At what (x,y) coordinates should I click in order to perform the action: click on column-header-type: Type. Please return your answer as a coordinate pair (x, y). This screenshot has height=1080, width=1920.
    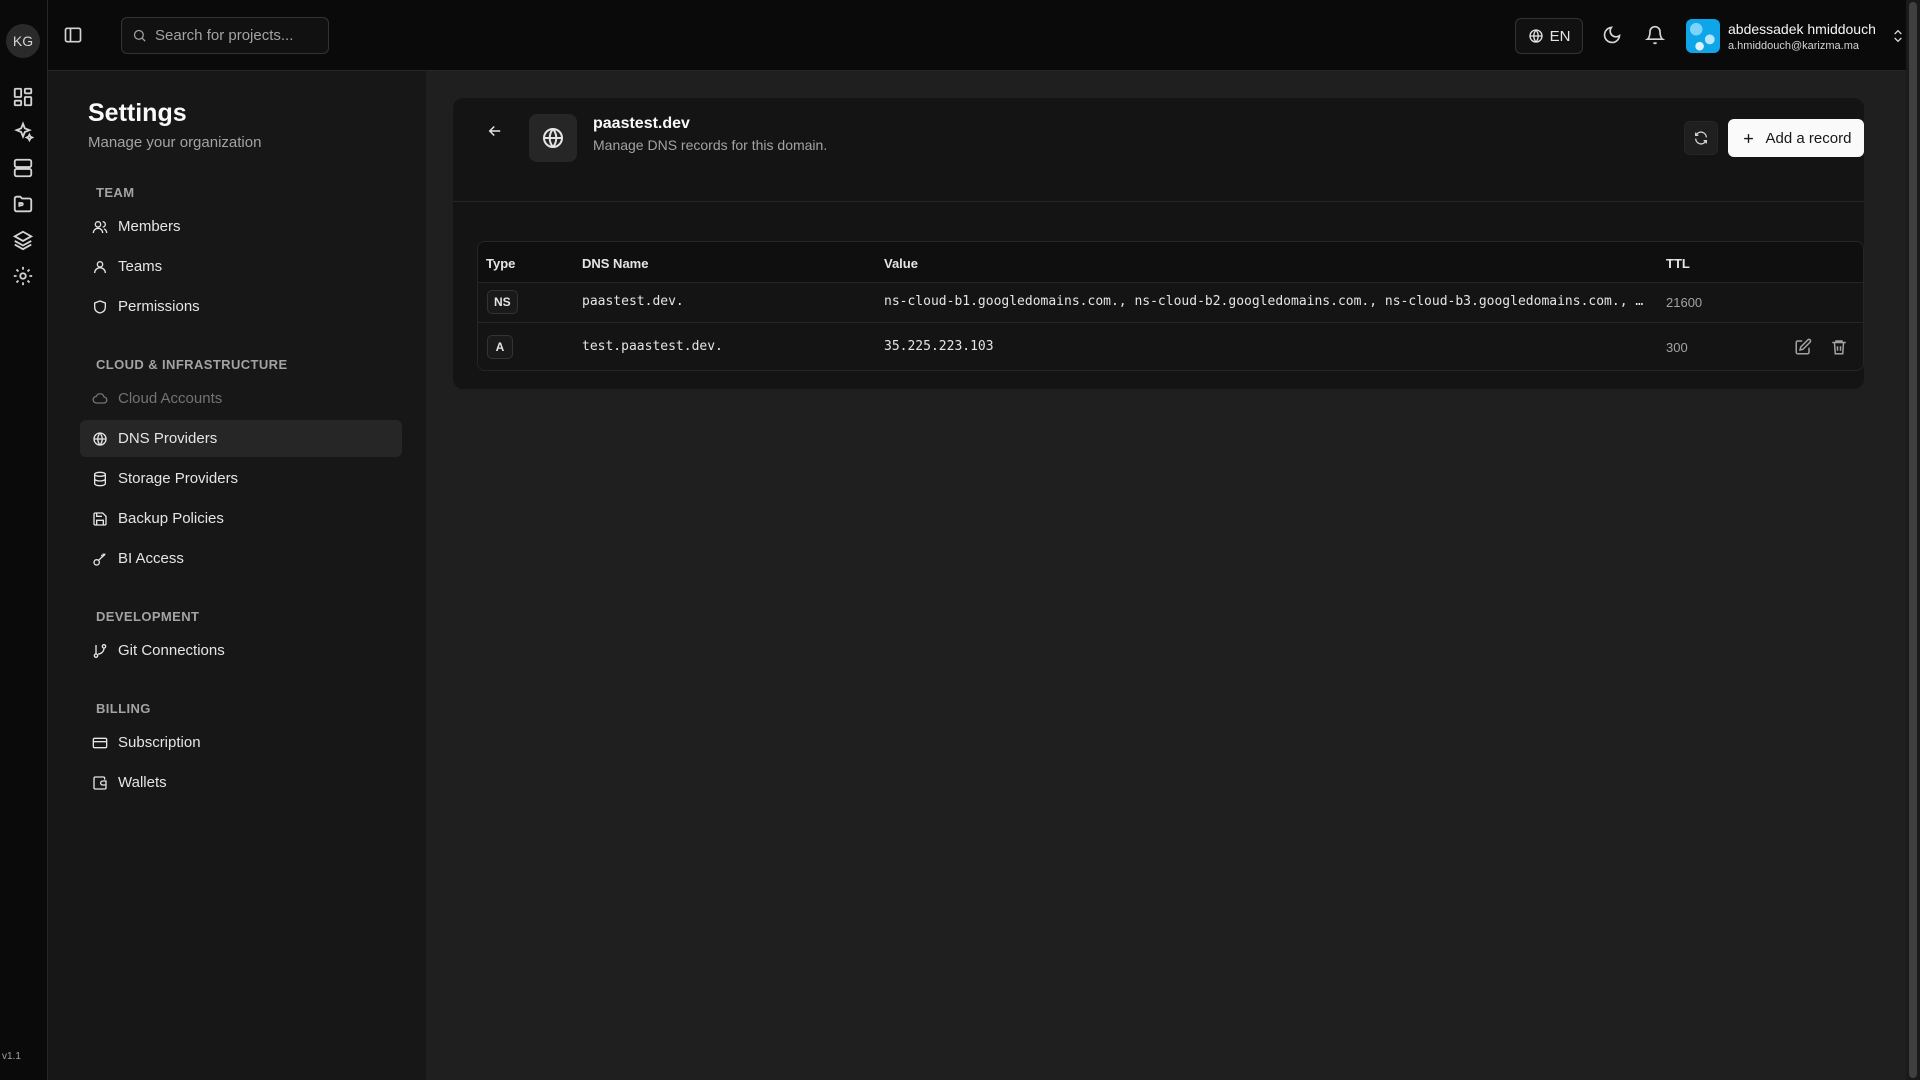
    Looking at the image, I should click on (501, 263).